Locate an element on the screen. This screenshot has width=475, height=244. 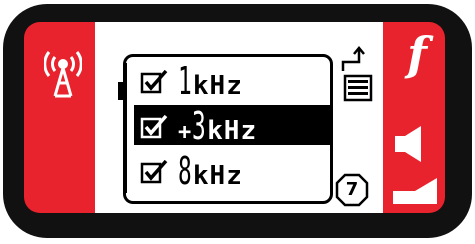
frequency-number: 3 is located at coordinates (199, 126).